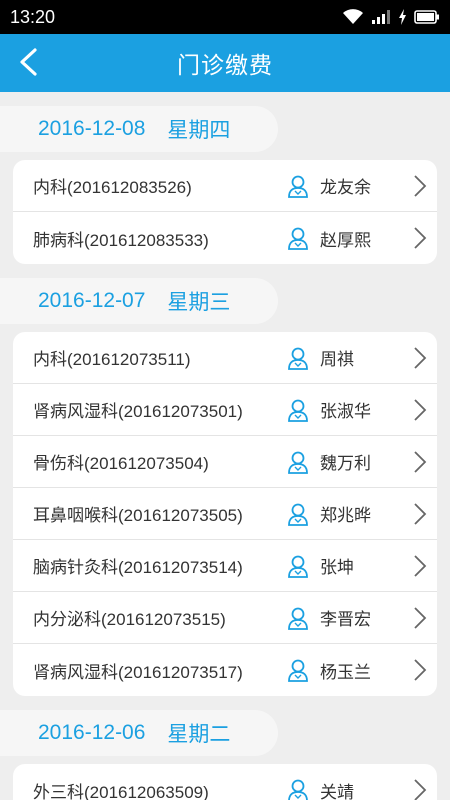  Describe the element at coordinates (121, 240) in the screenshot. I see `department-label: 肺病科(201612083533)` at that location.